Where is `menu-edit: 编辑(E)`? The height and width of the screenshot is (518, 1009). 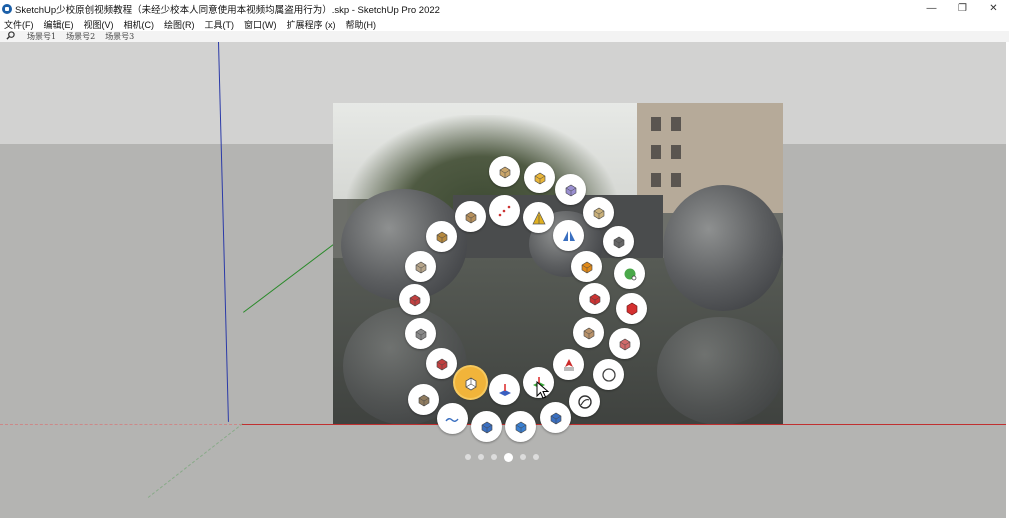 menu-edit: 编辑(E) is located at coordinates (59, 24).